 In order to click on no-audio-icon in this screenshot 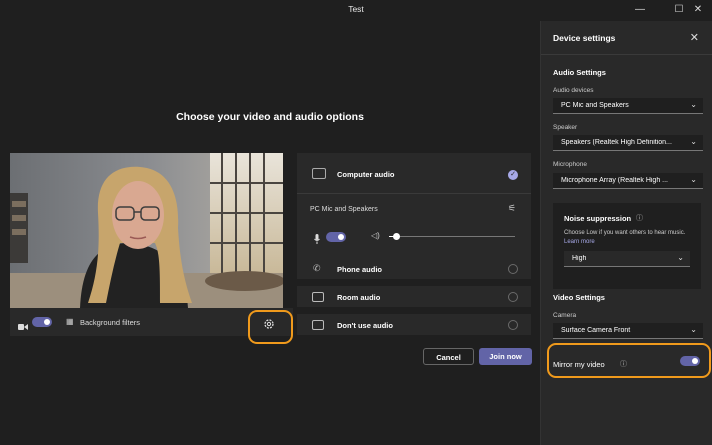, I will do `click(318, 325)`.